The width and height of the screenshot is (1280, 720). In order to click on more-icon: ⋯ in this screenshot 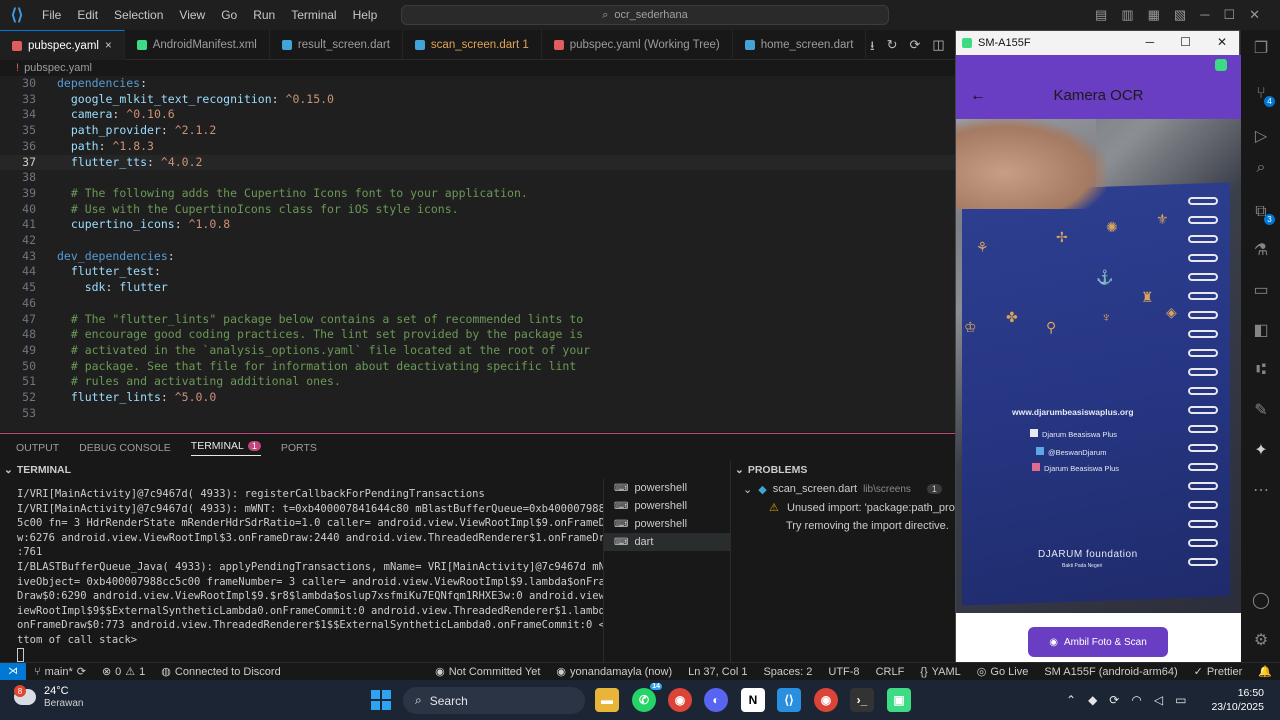, I will do `click(1261, 490)`.